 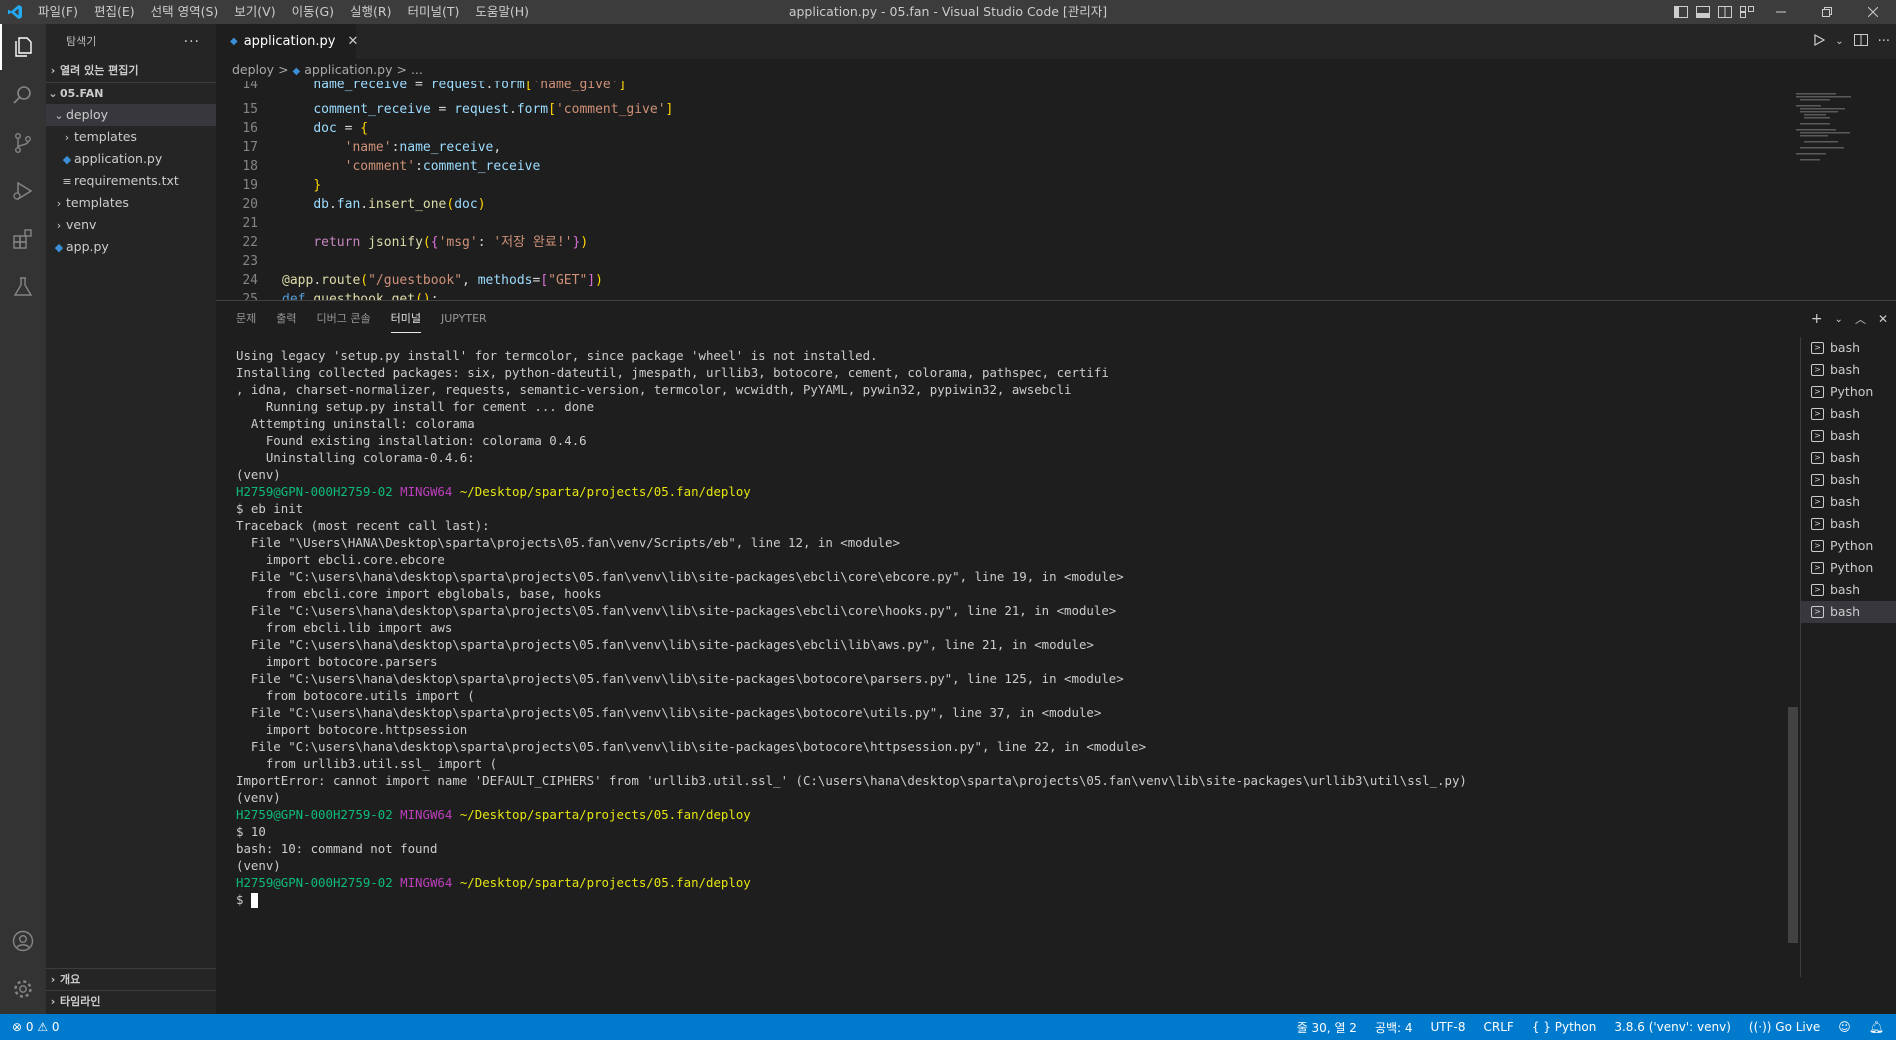 I want to click on python-interpreter-status: 3.8.6 ('venv': venv), so click(x=1672, y=1027).